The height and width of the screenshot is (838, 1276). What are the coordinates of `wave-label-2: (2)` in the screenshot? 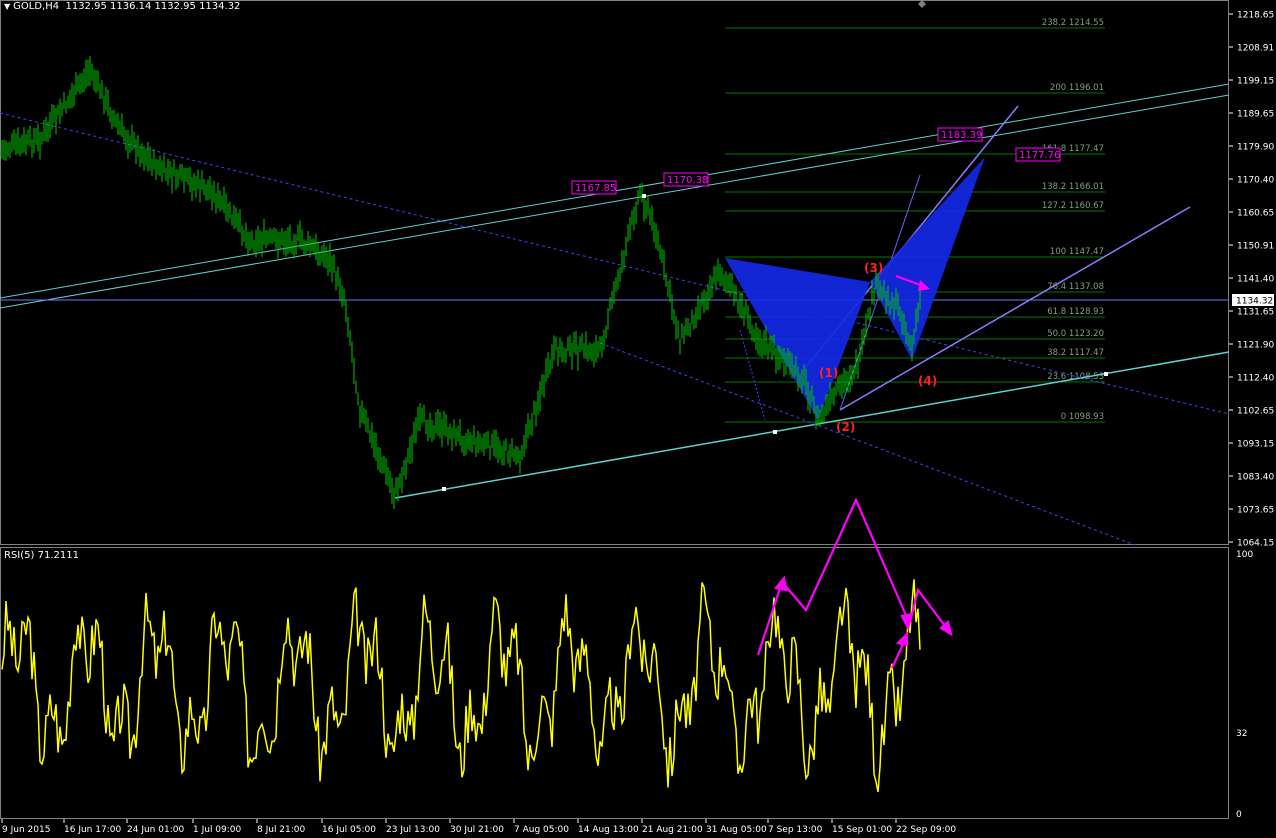 It's located at (845, 427).